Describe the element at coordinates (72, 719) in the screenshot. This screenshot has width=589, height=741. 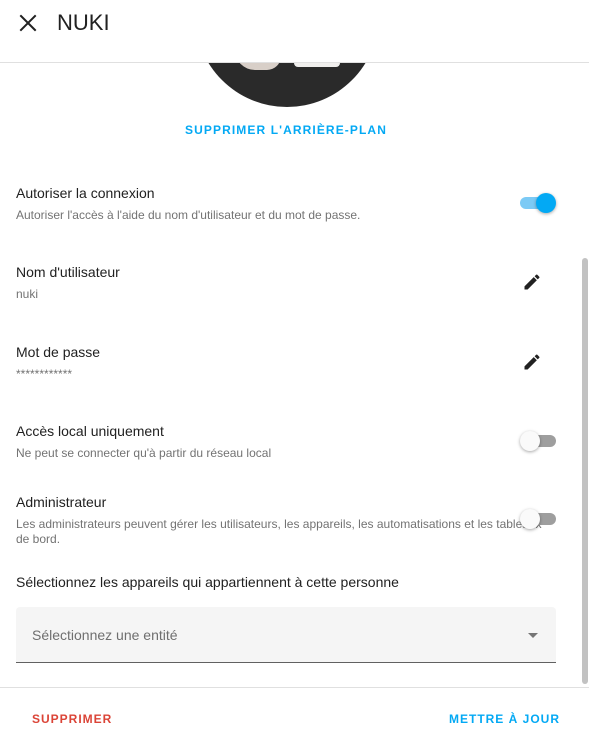
I see `delete-button: SUPPRIMER` at that location.